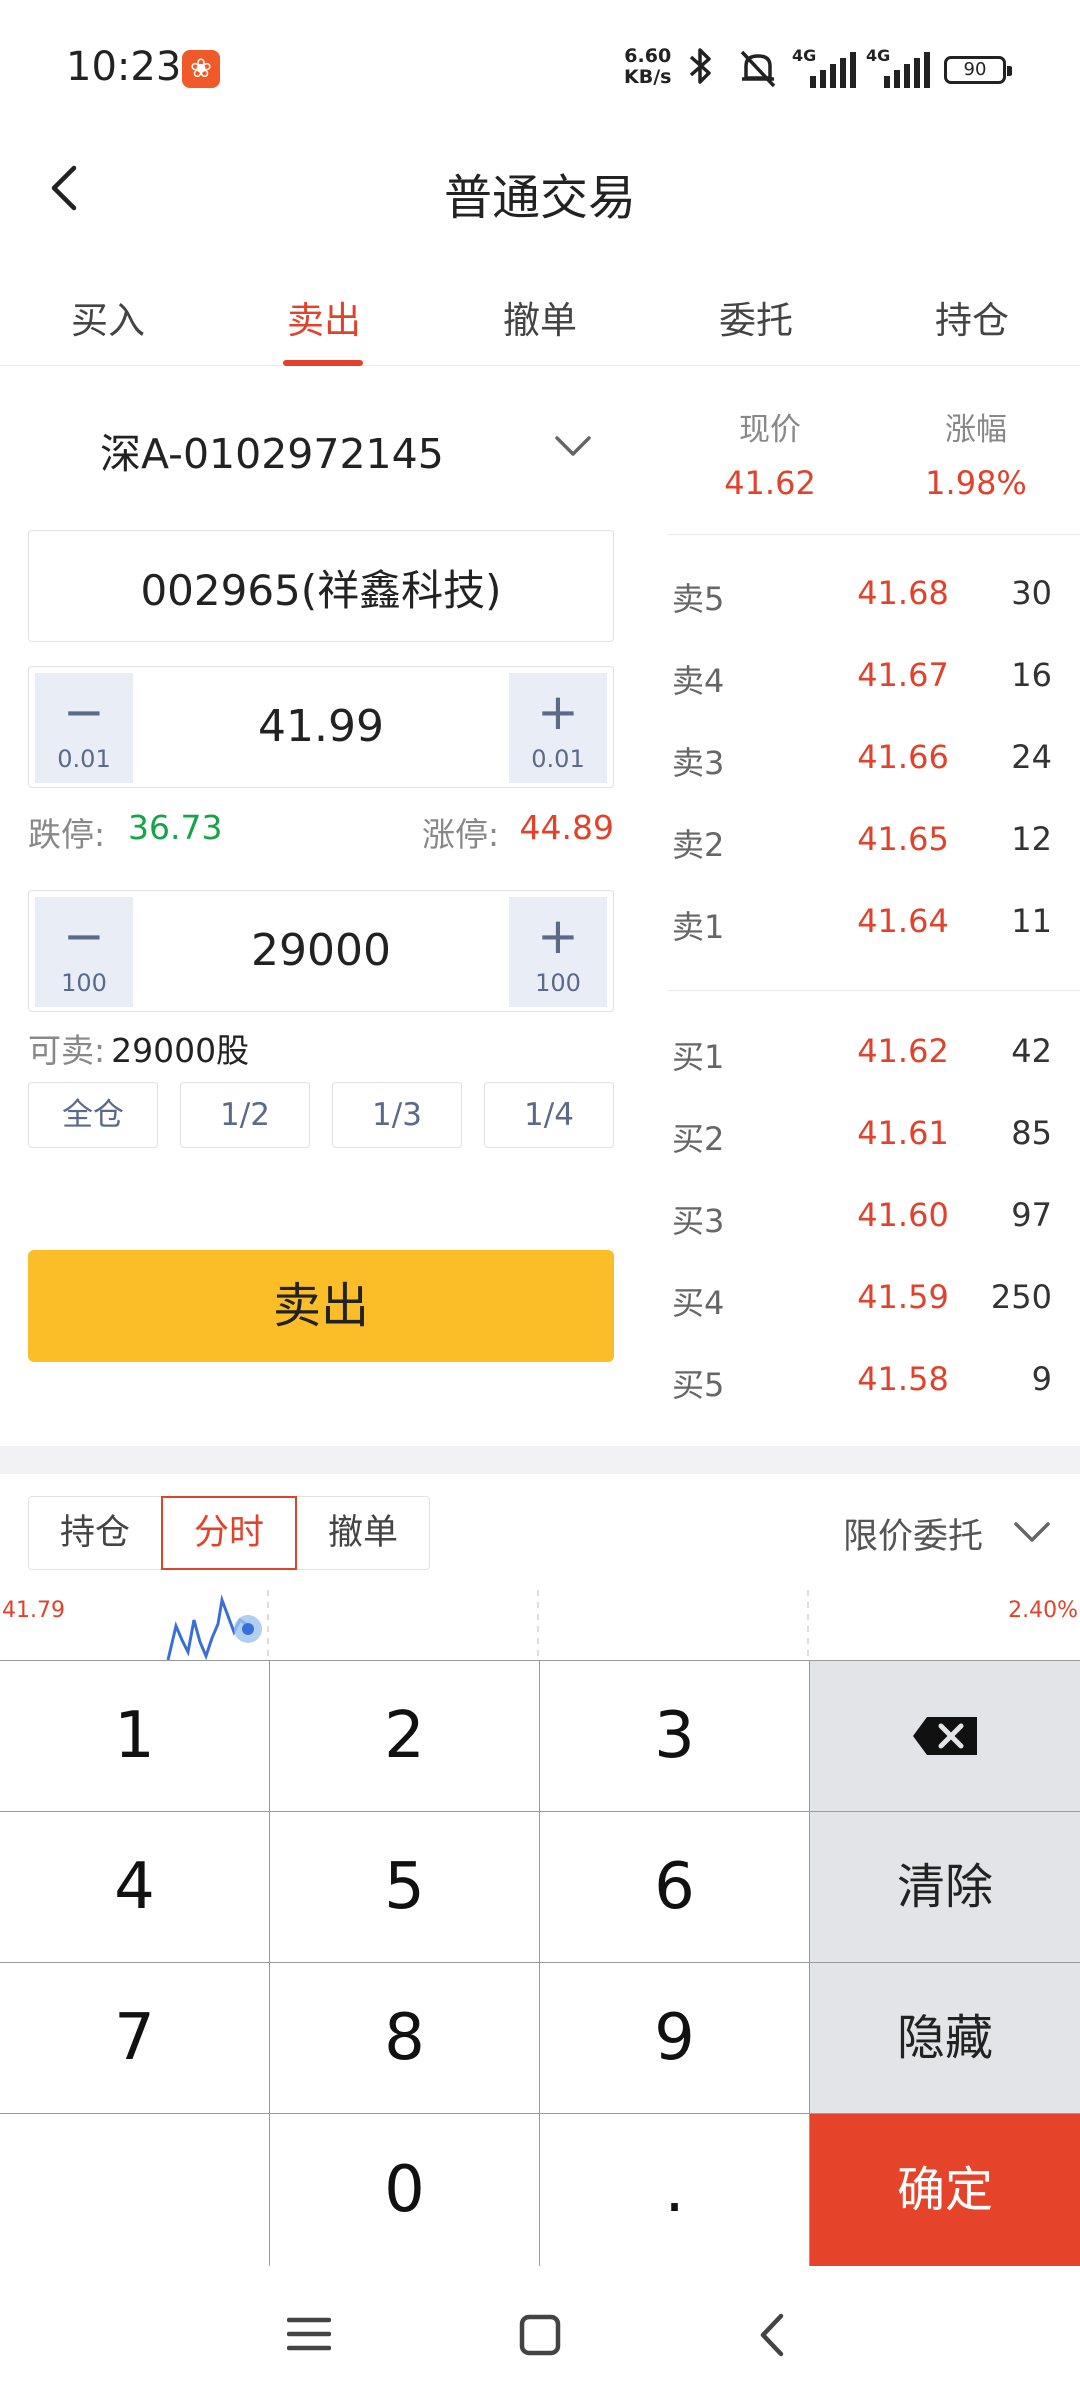 The width and height of the screenshot is (1080, 2400). What do you see at coordinates (405, 1887) in the screenshot?
I see `key-5: 5` at bounding box center [405, 1887].